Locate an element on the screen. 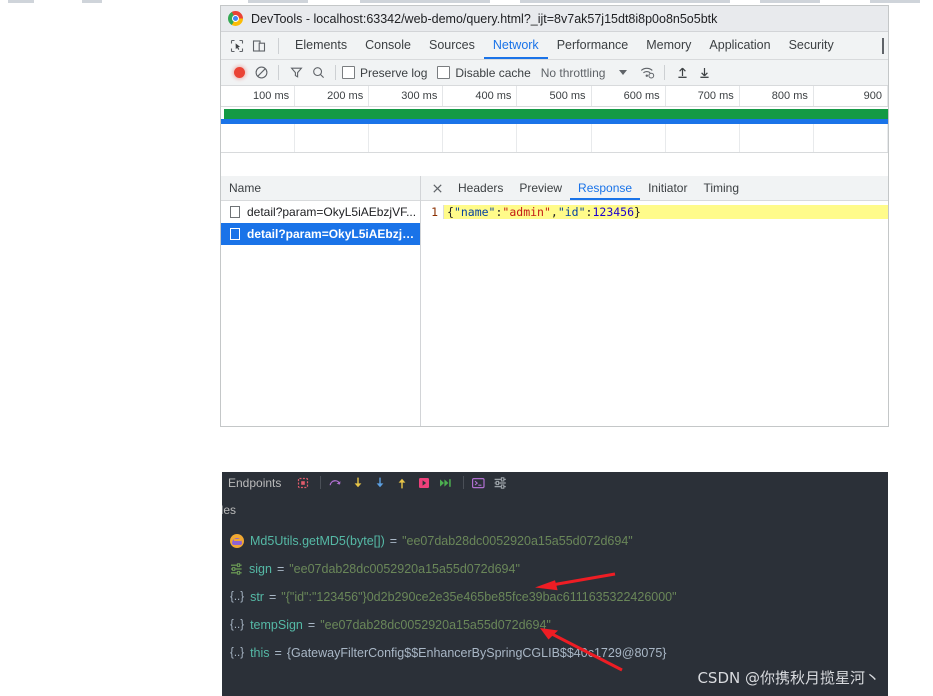 The width and height of the screenshot is (933, 696). top-edge-artifacts is located at coordinates (466, 2).